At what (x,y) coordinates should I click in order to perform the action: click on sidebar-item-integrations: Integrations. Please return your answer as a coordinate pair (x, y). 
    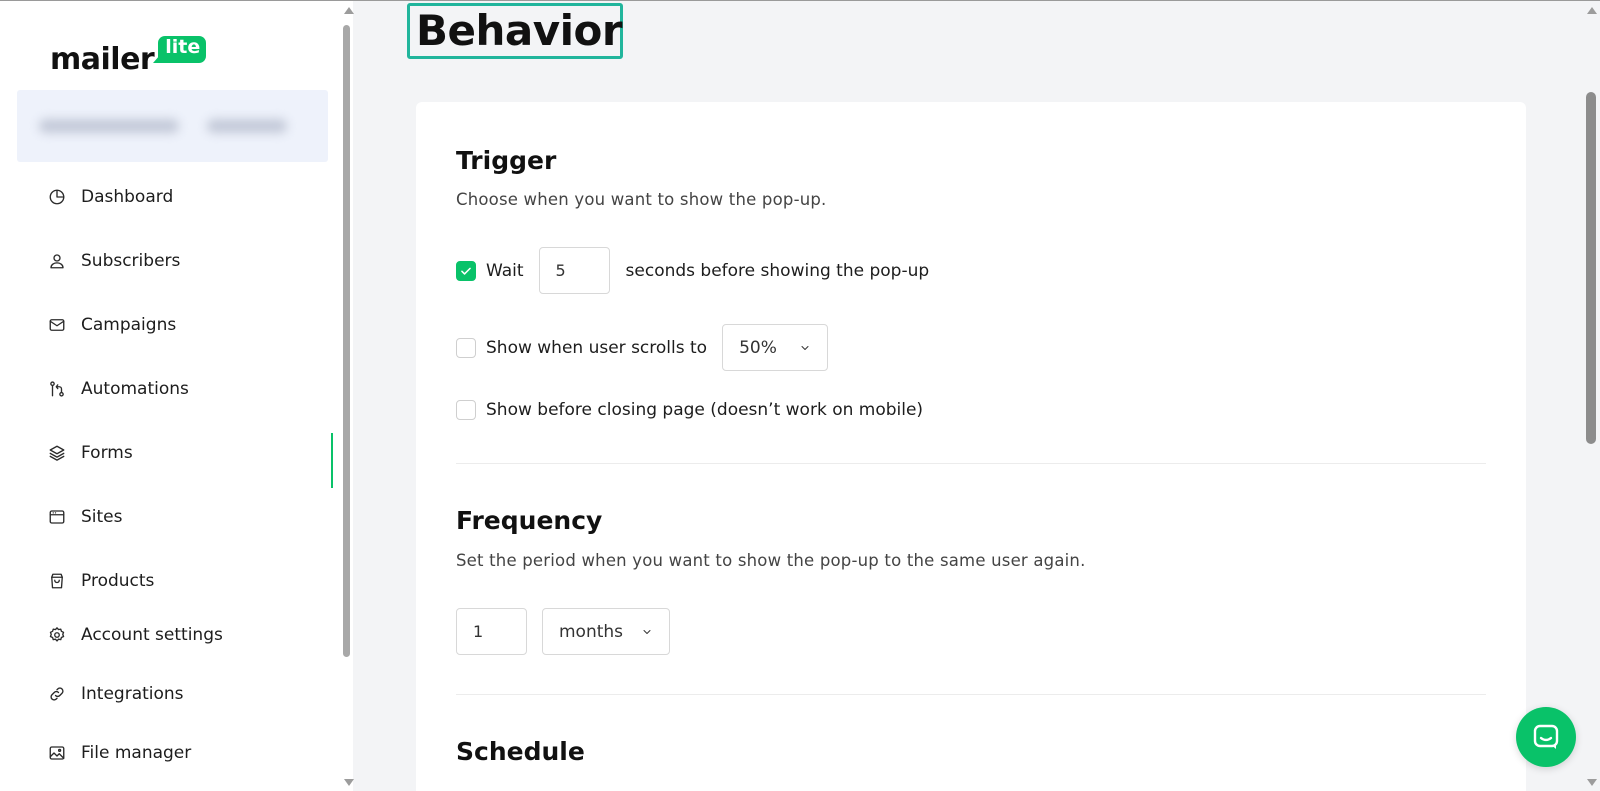
    Looking at the image, I should click on (116, 694).